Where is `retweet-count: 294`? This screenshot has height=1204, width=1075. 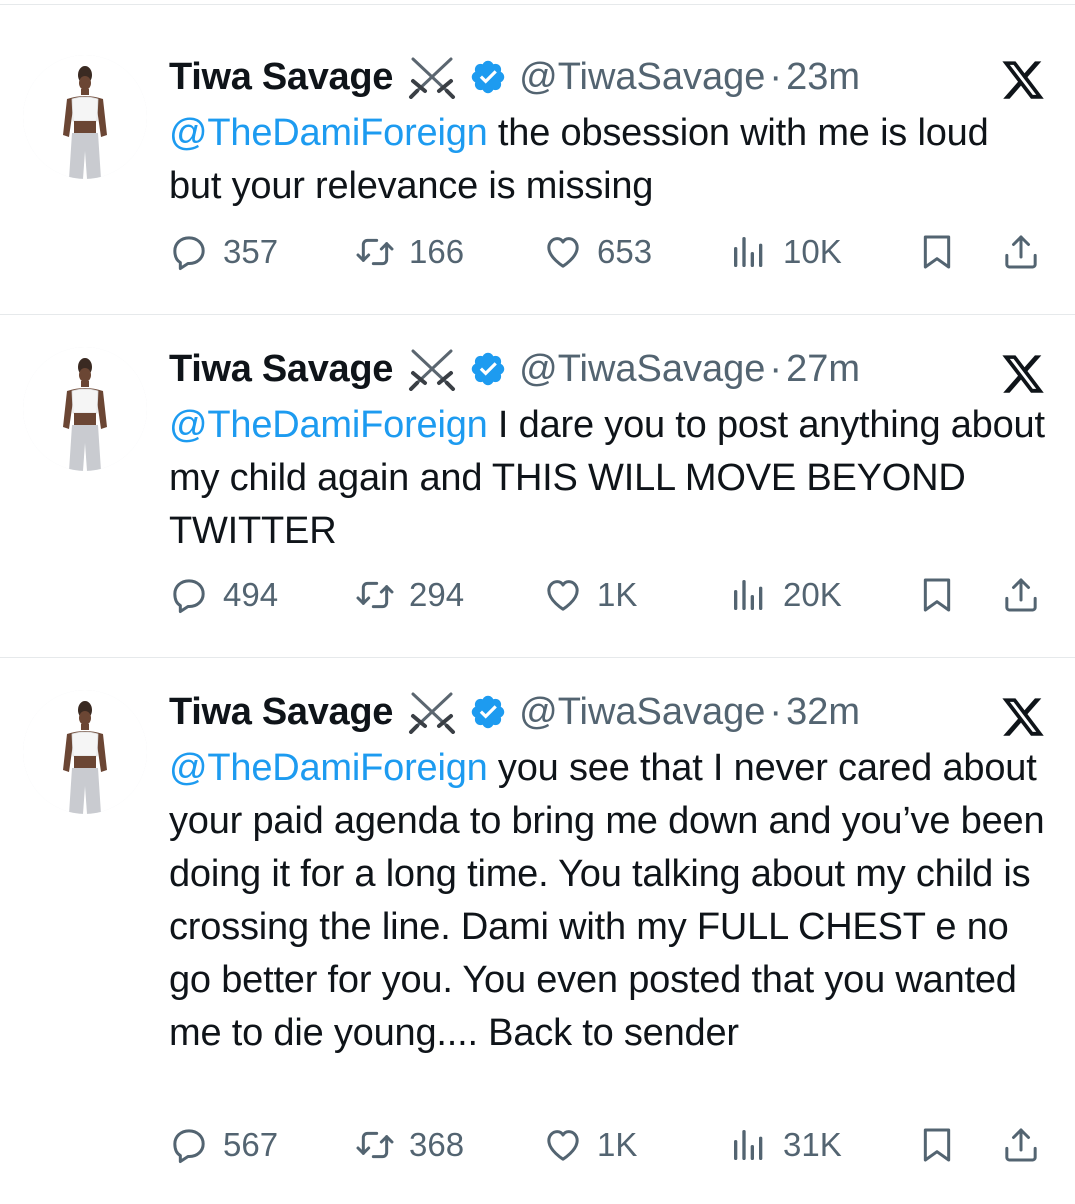 retweet-count: 294 is located at coordinates (437, 594).